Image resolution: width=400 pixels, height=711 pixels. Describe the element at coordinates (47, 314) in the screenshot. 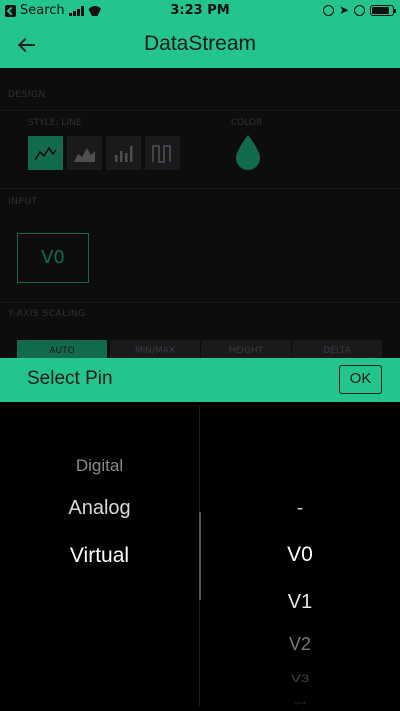

I see `y-axis-scaling-label: Y-AXIS SCALING` at that location.